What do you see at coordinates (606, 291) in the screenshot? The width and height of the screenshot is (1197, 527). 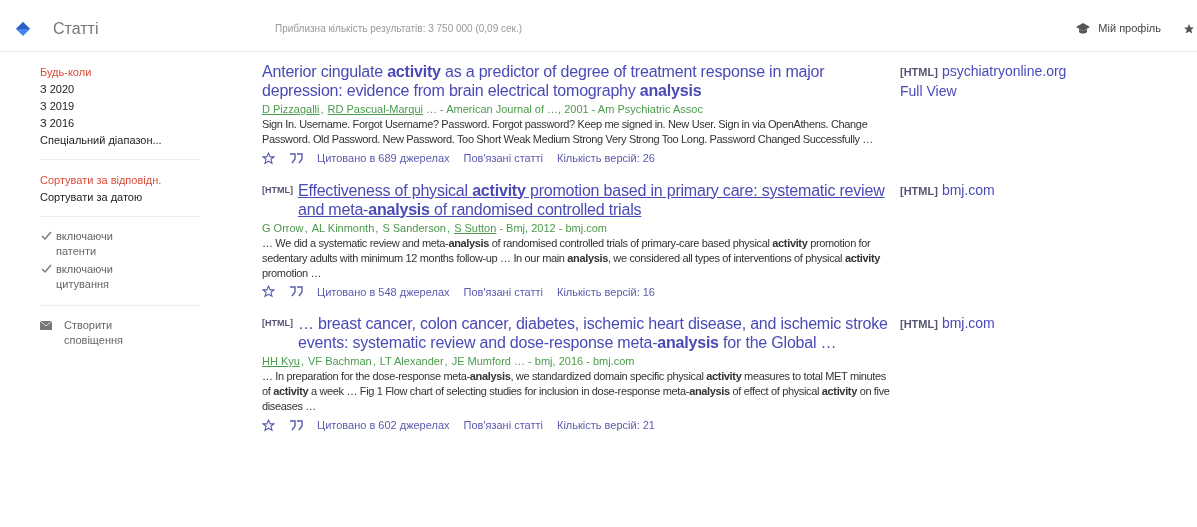 I see `versions-link: Кількість версій: 16` at bounding box center [606, 291].